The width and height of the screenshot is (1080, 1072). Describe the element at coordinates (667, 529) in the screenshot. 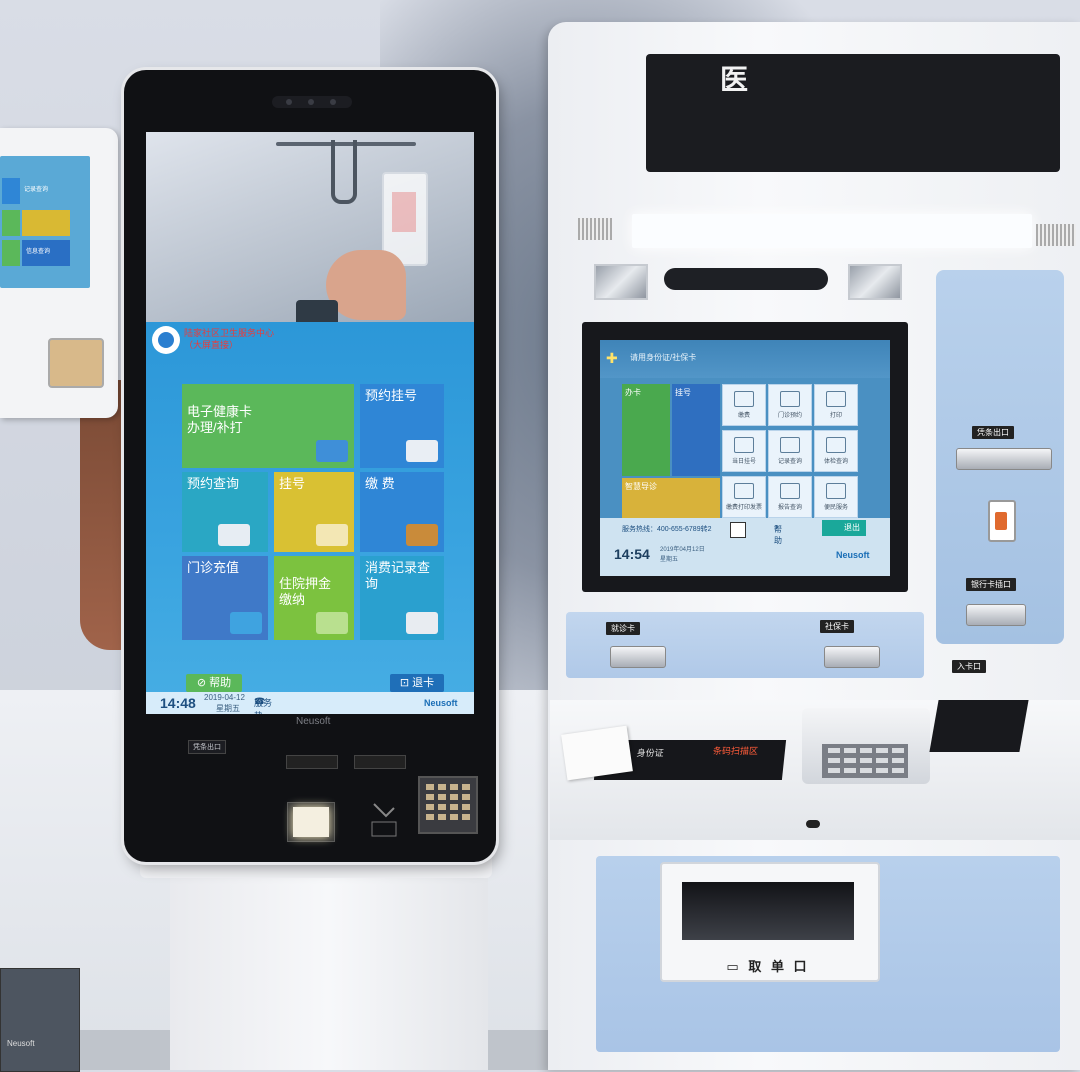

I see `hotline: 服务热线：400-655-6789转2` at that location.